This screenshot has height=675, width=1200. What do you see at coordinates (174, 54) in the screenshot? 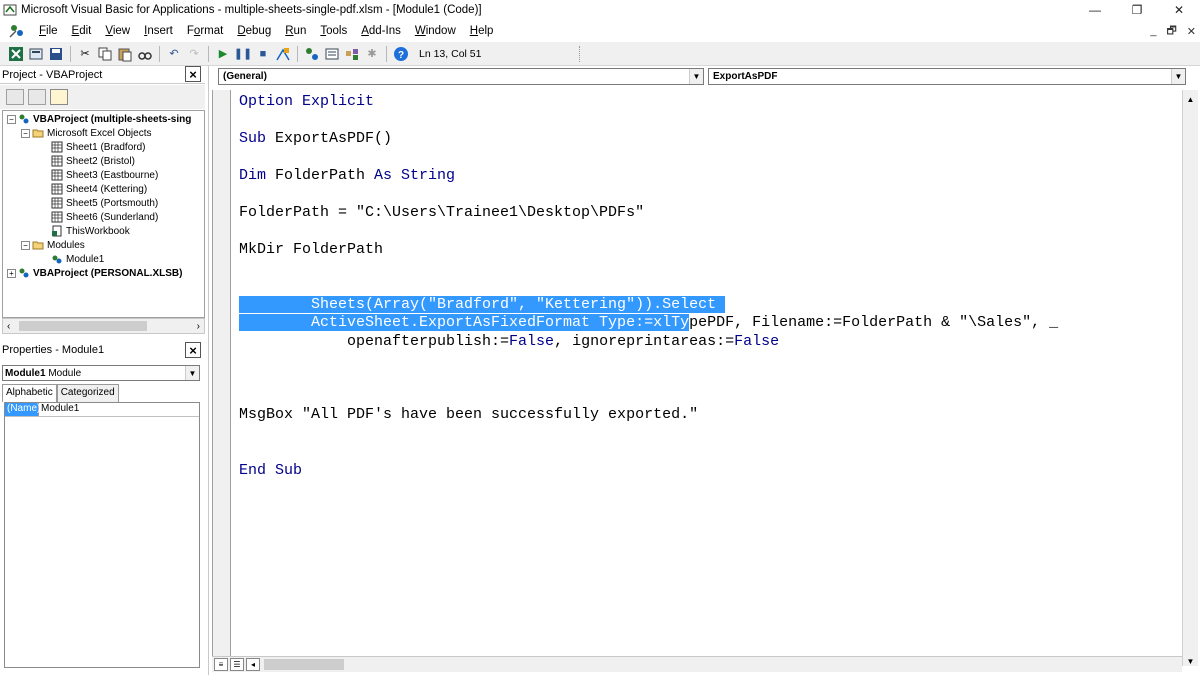
I see `undo-icon: ↶` at bounding box center [174, 54].